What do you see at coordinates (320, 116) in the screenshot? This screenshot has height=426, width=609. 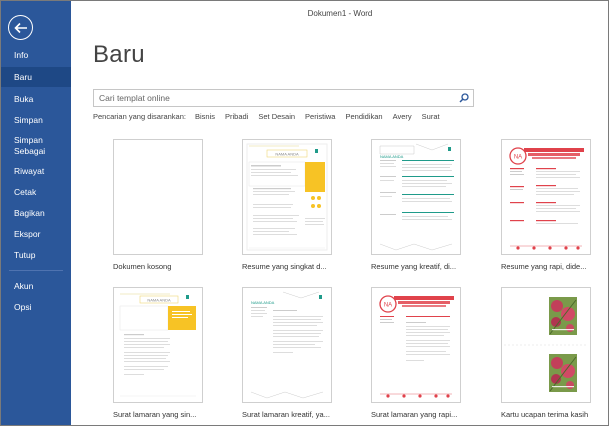 I see `suggested-link-events: Peristiwa` at bounding box center [320, 116].